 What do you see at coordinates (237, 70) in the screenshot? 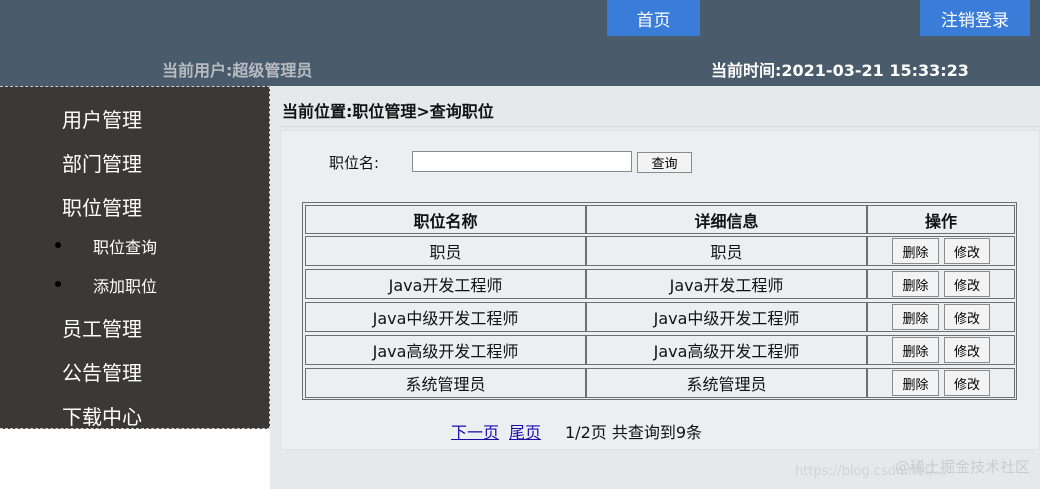
I see `current-user-label: 当前用户:超级管理员` at bounding box center [237, 70].